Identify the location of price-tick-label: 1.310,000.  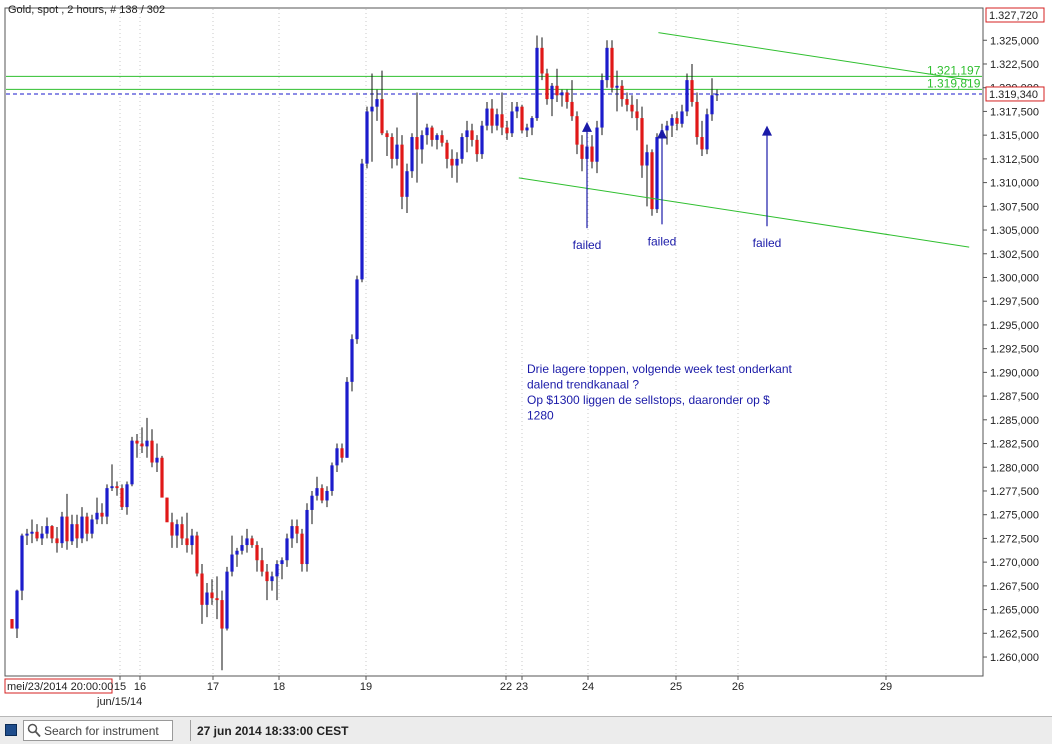
(1014, 184).